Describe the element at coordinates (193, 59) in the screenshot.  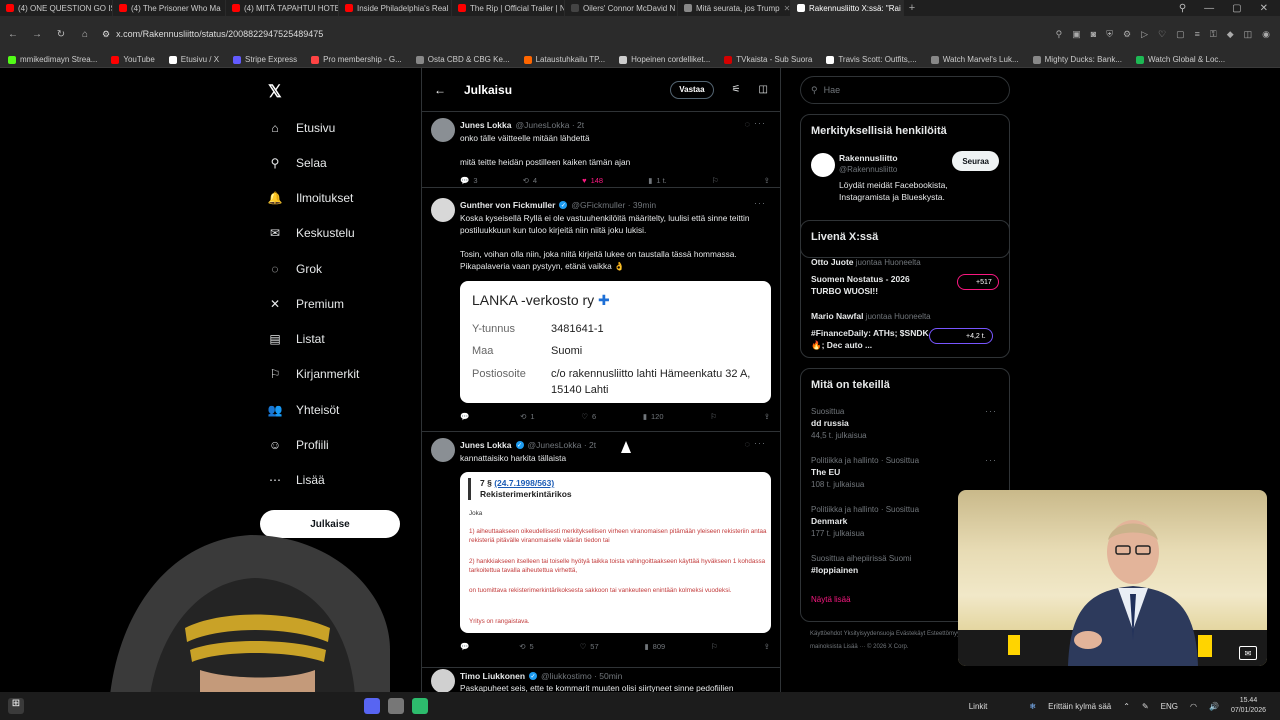
I see `bookmark-item: Etusivu / X` at that location.